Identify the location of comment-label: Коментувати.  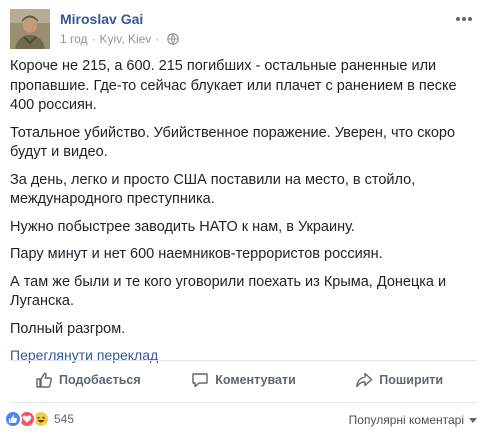
(255, 380).